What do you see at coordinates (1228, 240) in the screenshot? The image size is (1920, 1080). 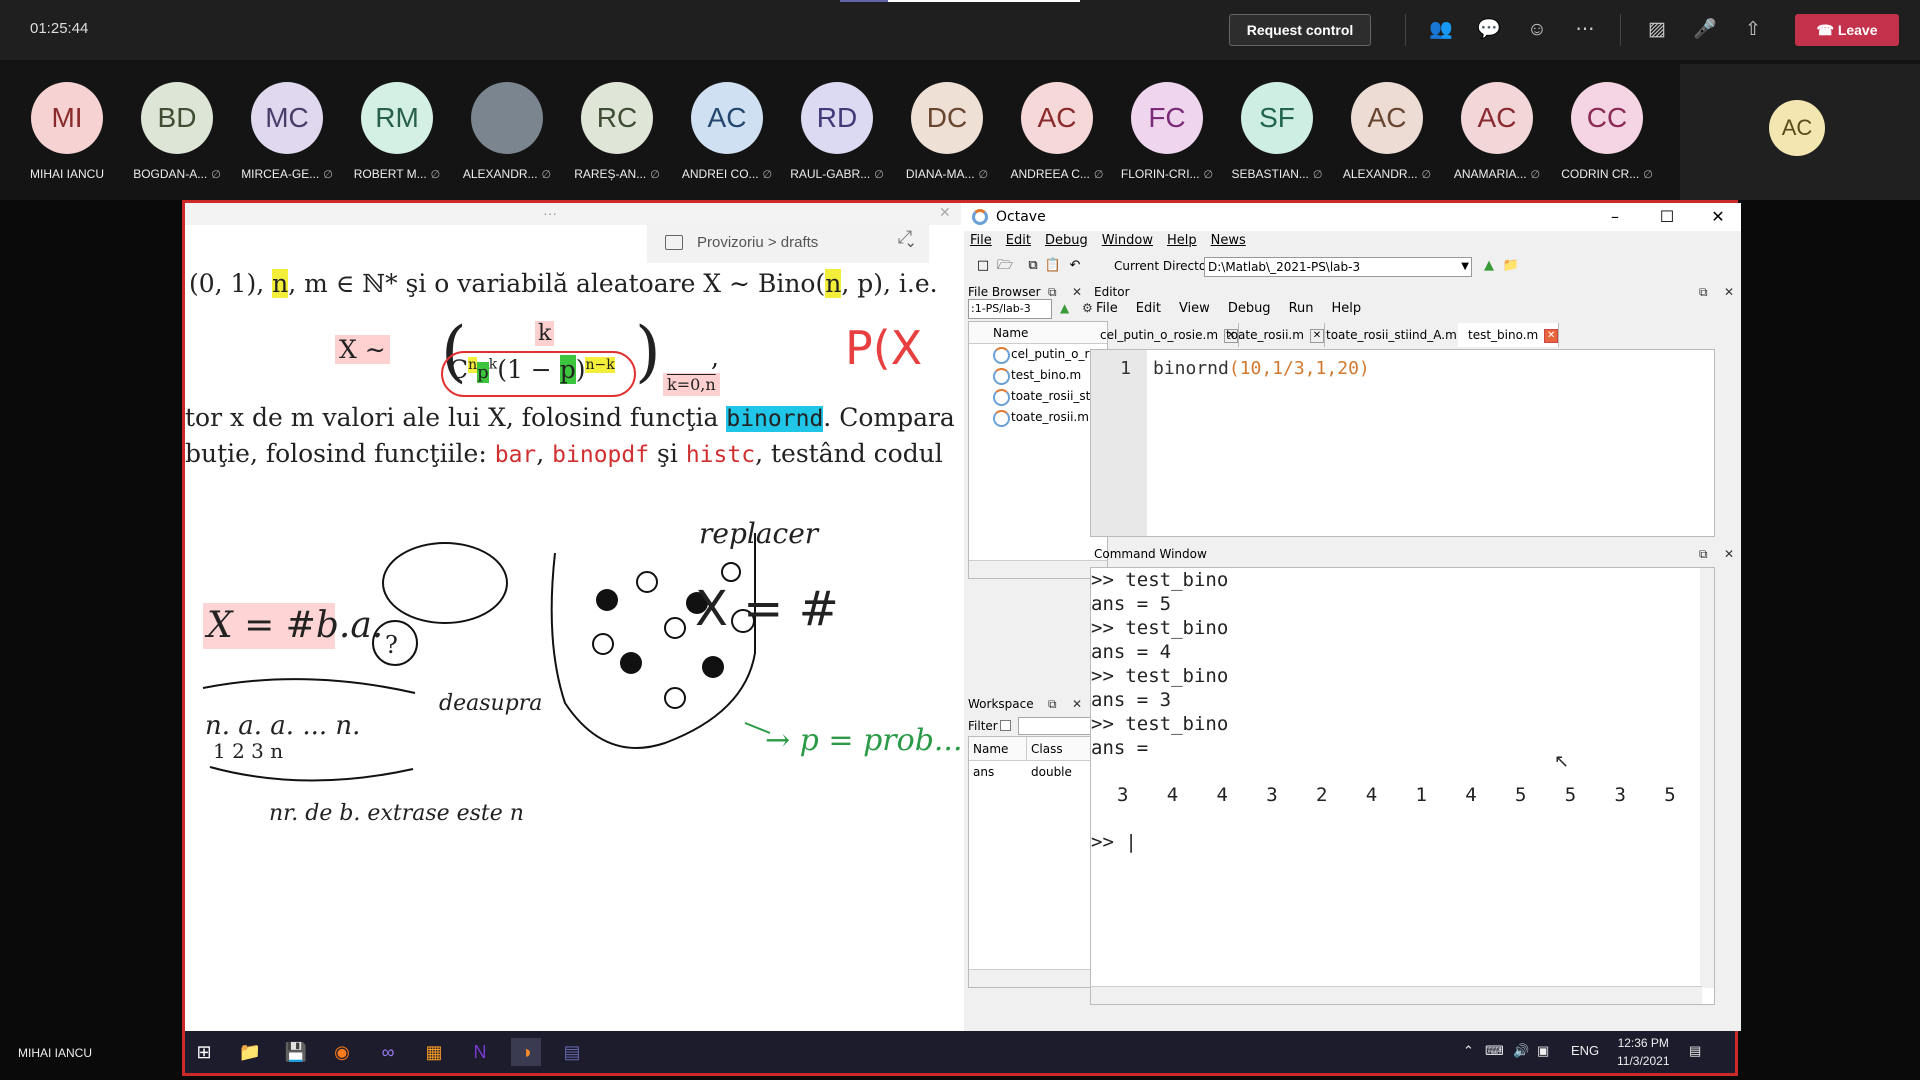 I see `menu-item: News` at bounding box center [1228, 240].